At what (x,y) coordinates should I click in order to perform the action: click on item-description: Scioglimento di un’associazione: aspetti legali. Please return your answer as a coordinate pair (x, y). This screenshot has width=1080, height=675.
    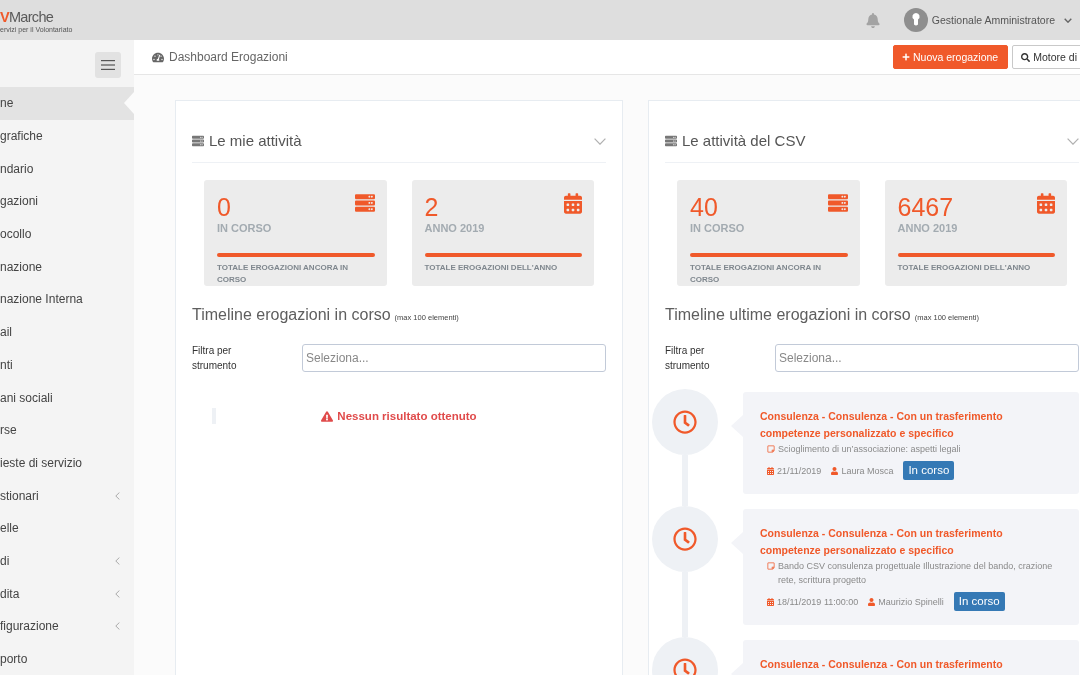
    Looking at the image, I should click on (869, 449).